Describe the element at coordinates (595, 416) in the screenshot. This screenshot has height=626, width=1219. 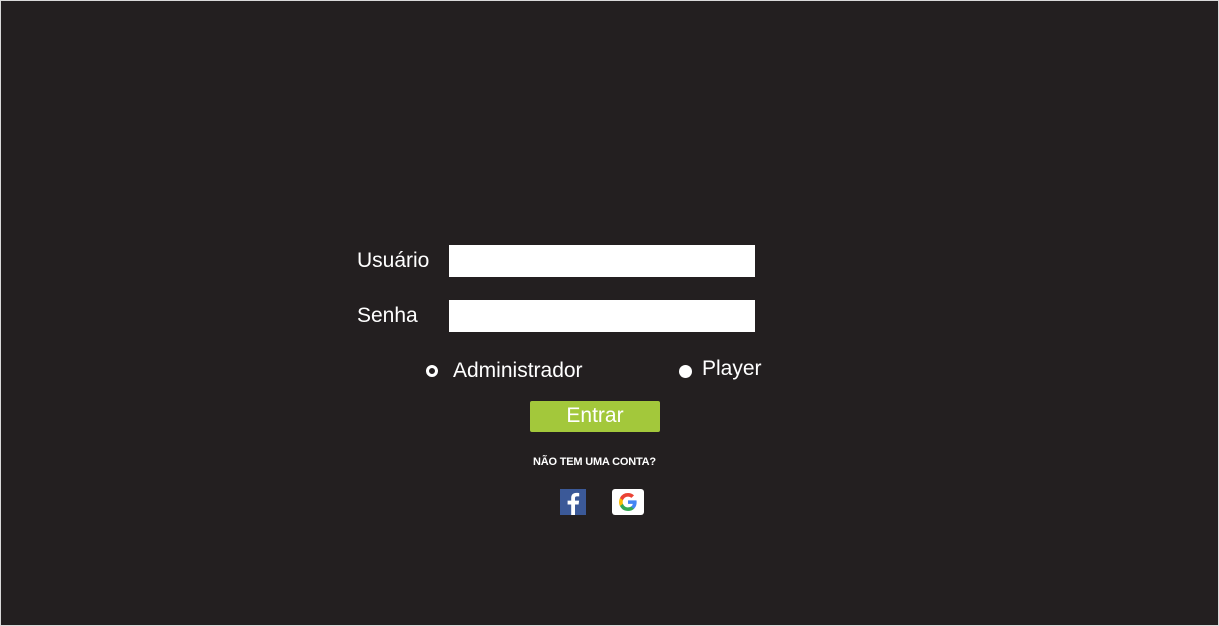
I see `enter-button: Entrar` at that location.